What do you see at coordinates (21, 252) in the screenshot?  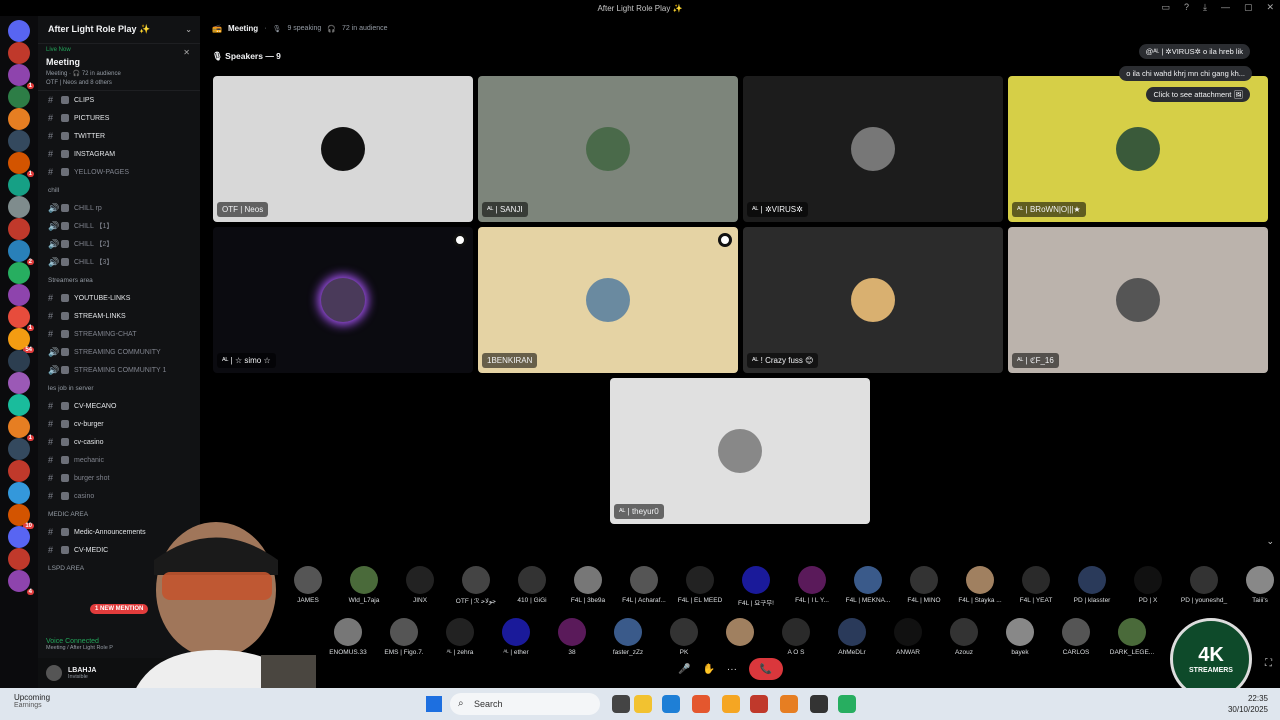 I see `server-icon: 2` at bounding box center [21, 252].